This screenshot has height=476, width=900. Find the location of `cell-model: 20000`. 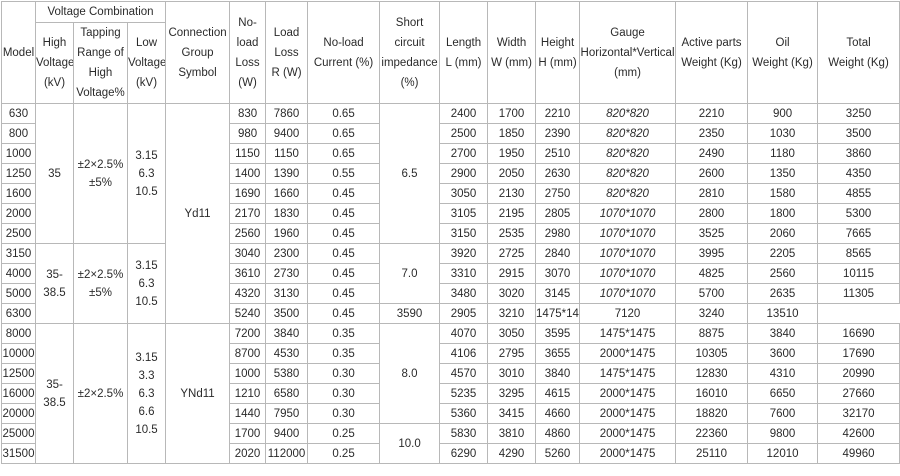

cell-model: 20000 is located at coordinates (18, 413).